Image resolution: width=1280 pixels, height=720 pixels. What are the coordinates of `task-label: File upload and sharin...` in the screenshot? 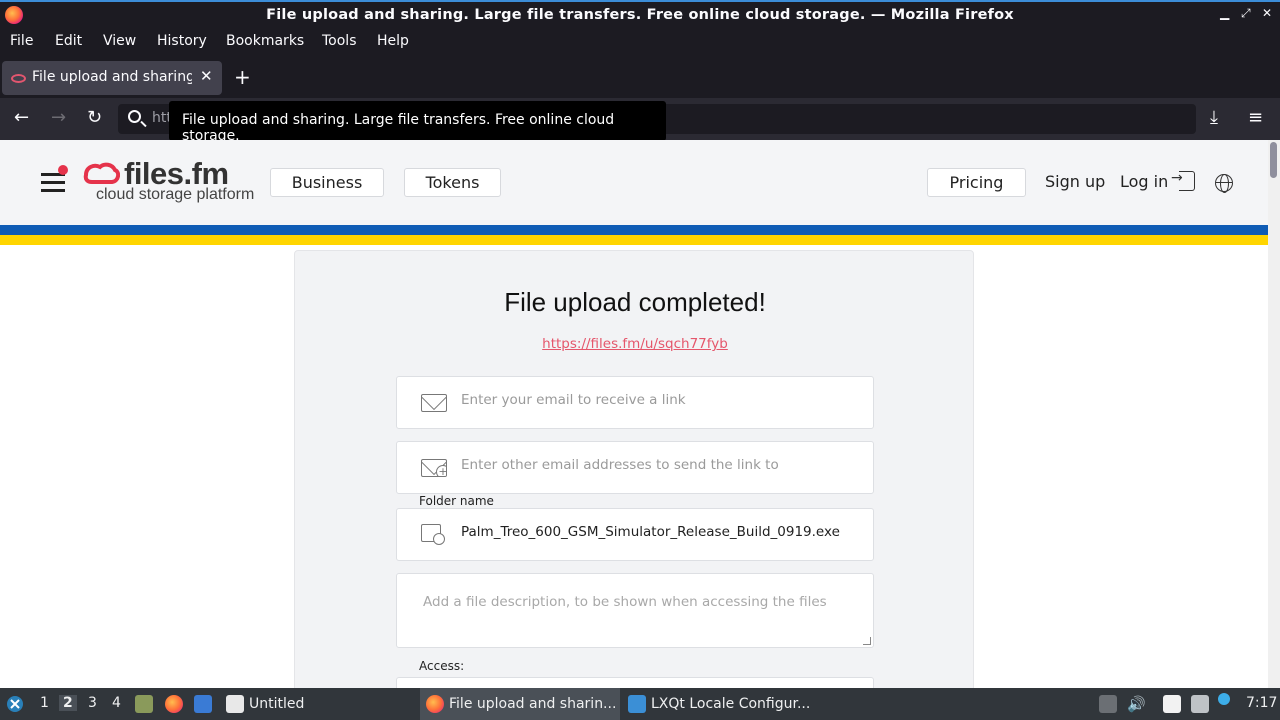 It's located at (533, 704).